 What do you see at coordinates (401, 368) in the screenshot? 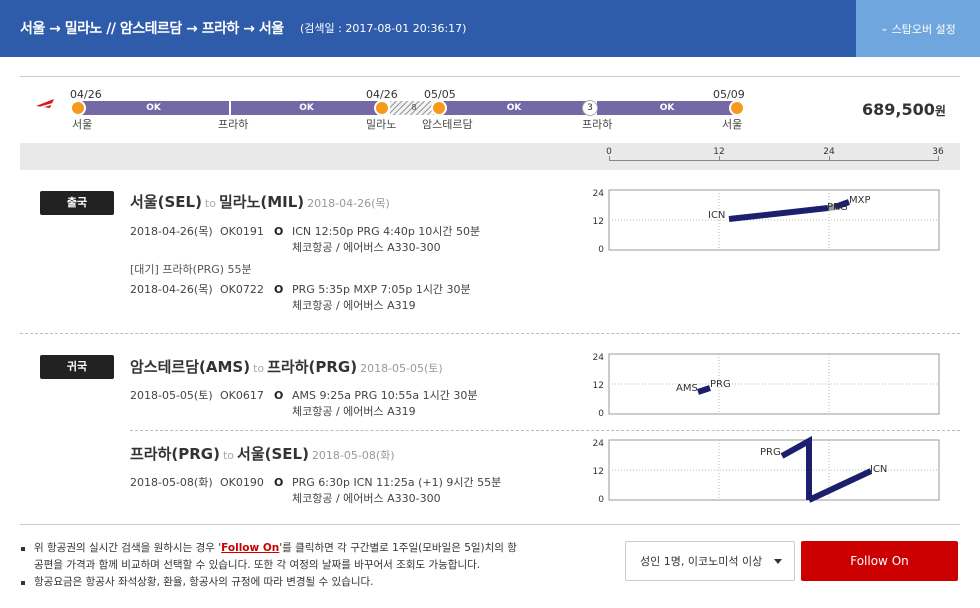
I see `leg-date: 2018-05-05(토)` at bounding box center [401, 368].